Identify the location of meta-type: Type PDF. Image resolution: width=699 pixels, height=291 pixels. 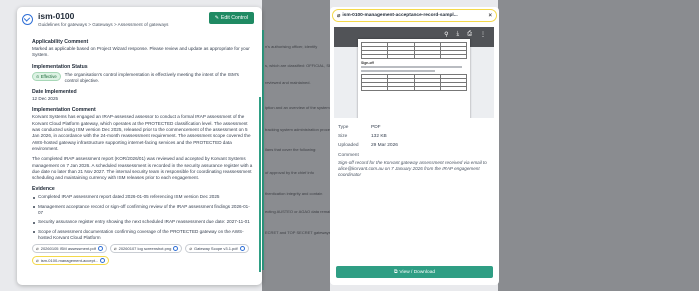
(415, 127).